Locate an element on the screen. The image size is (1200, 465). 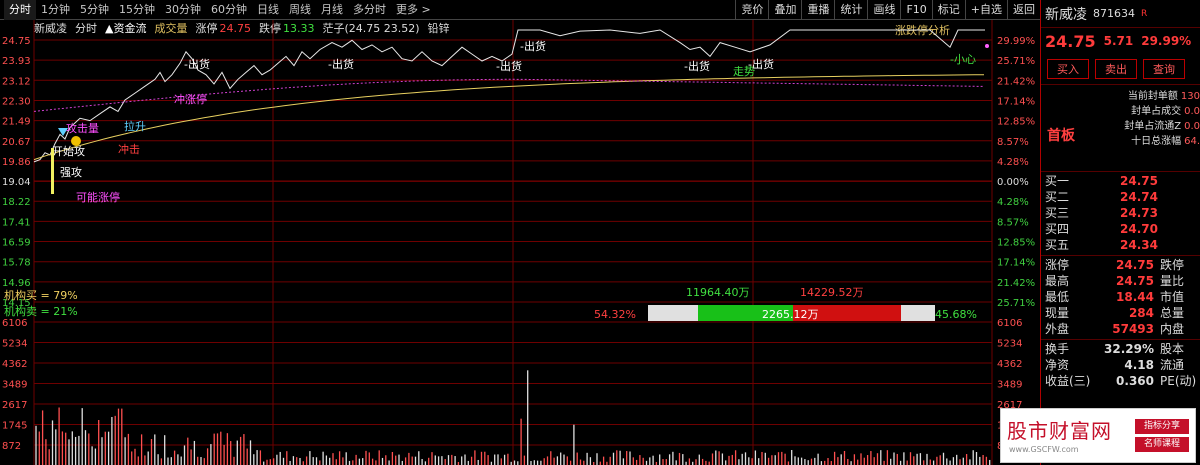
period-tab: 30分钟 is located at coordinates (183, 10).